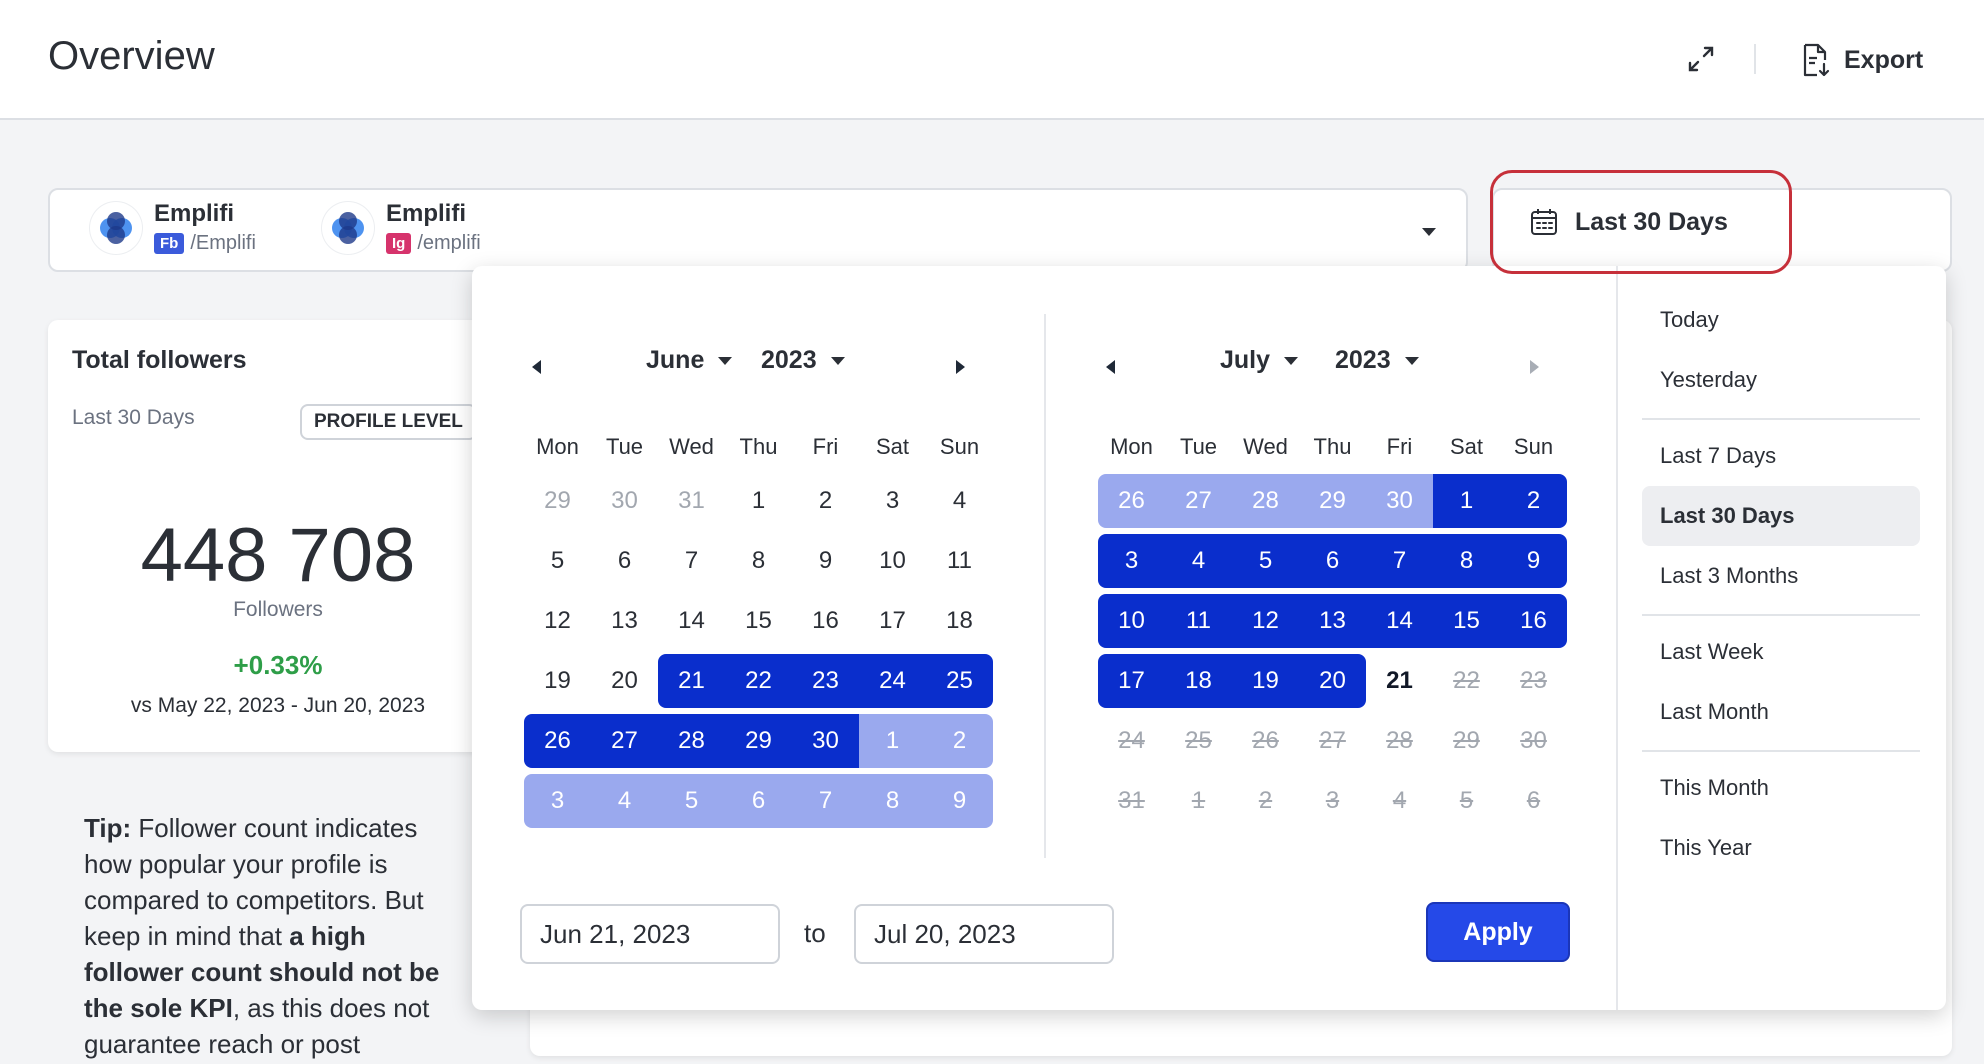  What do you see at coordinates (691, 501) in the screenshot?
I see `calendar-day: 31` at bounding box center [691, 501].